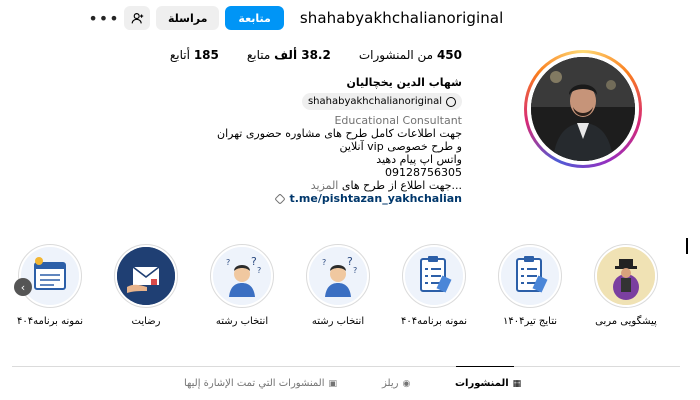 The height and width of the screenshot is (400, 700). Describe the element at coordinates (626, 276) in the screenshot. I see `fortune-teller-icon` at that location.